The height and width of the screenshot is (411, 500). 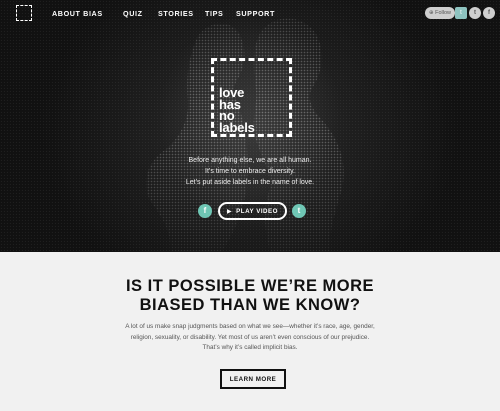 What do you see at coordinates (24, 13) in the screenshot?
I see `site-logo` at bounding box center [24, 13].